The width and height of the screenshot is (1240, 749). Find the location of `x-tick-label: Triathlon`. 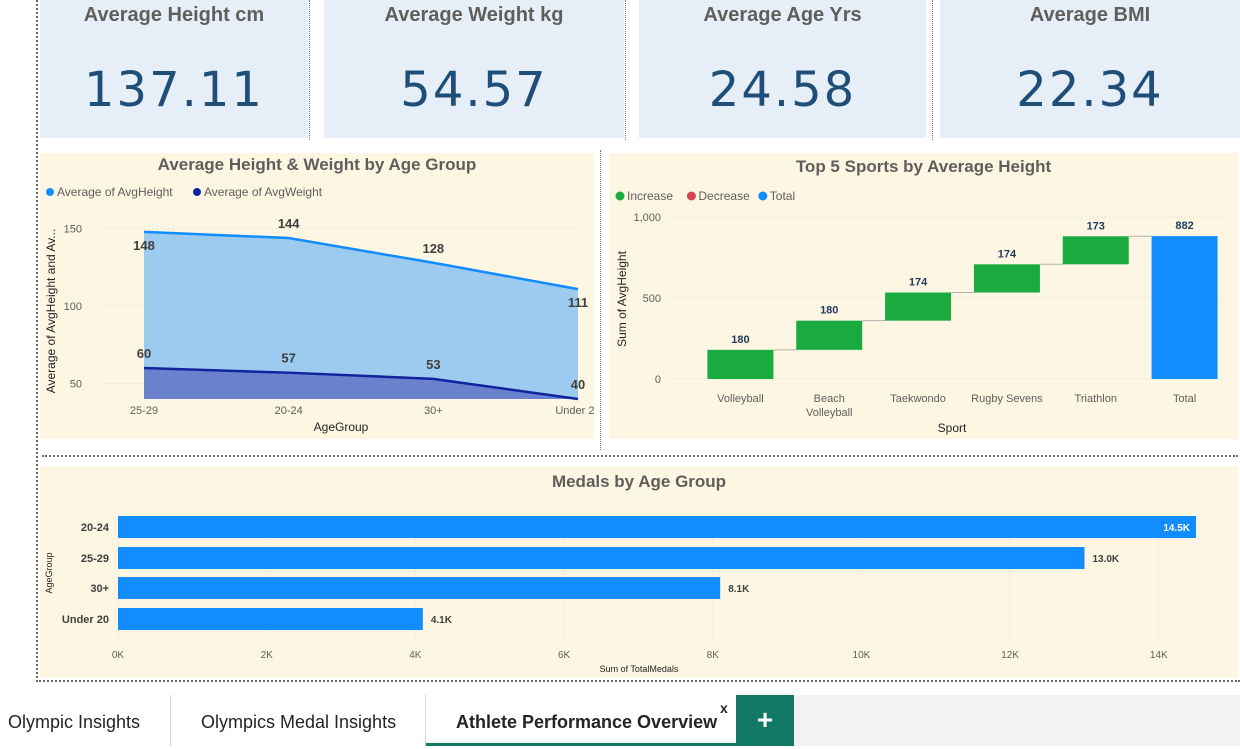

x-tick-label: Triathlon is located at coordinates (1096, 399).